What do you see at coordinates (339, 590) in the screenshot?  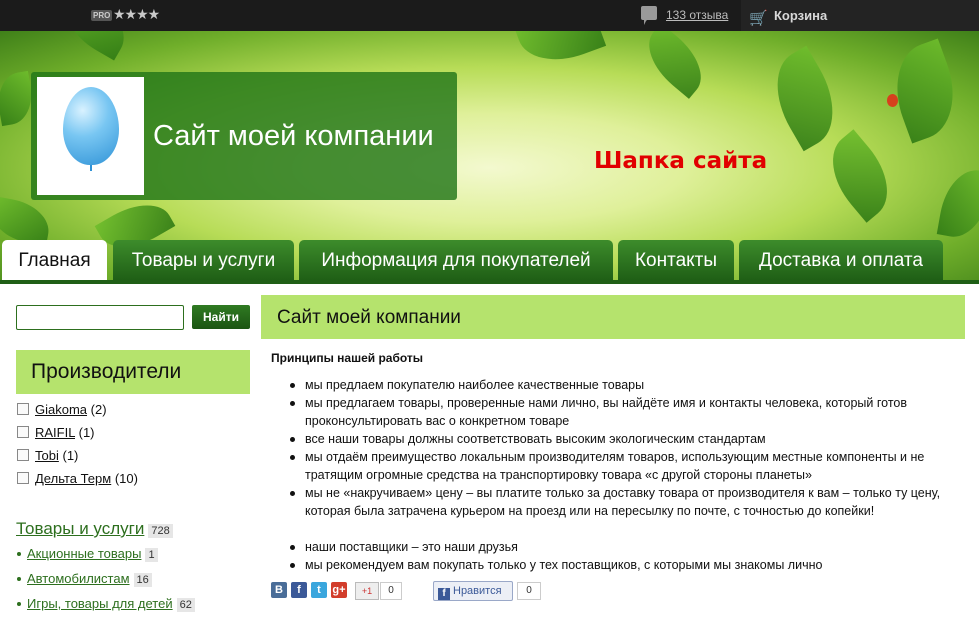 I see `gplus-share-icon: g+` at bounding box center [339, 590].